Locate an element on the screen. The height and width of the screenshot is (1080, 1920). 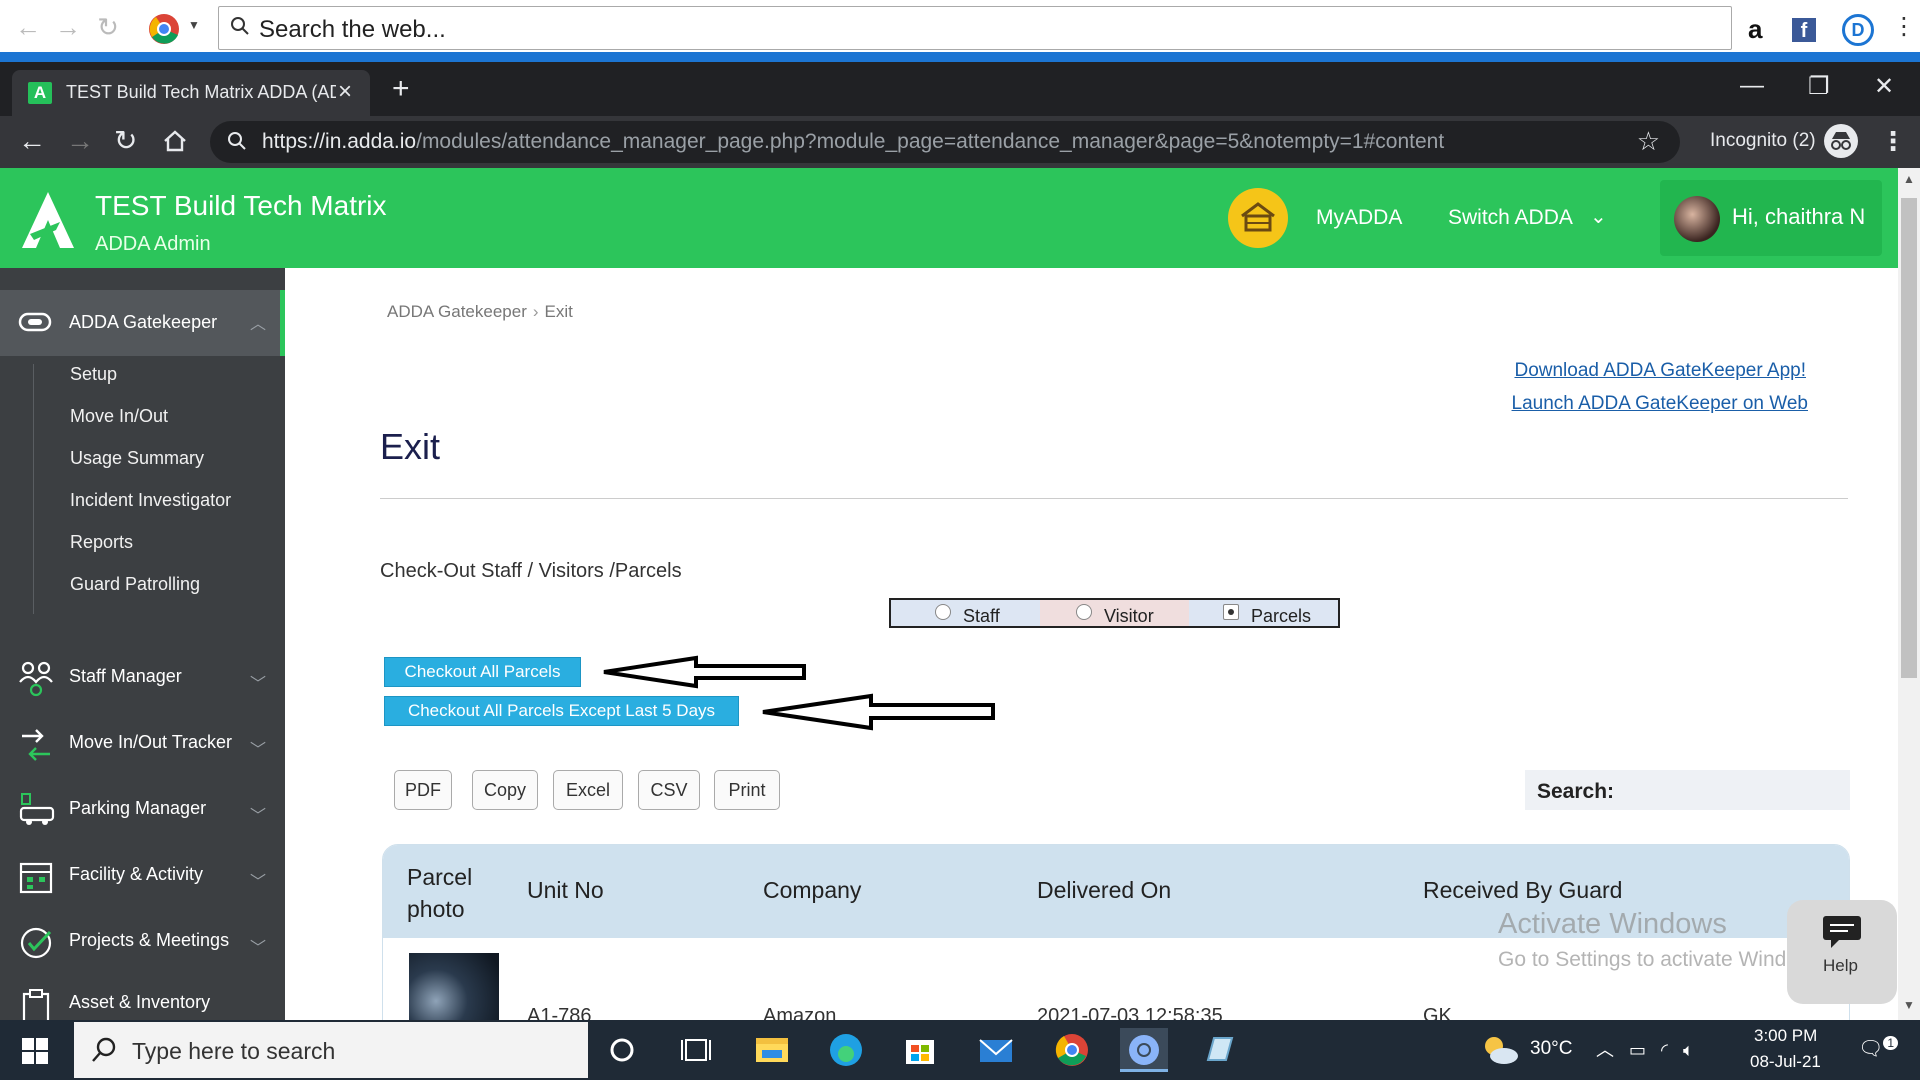
weather-icon is located at coordinates (1500, 1052).